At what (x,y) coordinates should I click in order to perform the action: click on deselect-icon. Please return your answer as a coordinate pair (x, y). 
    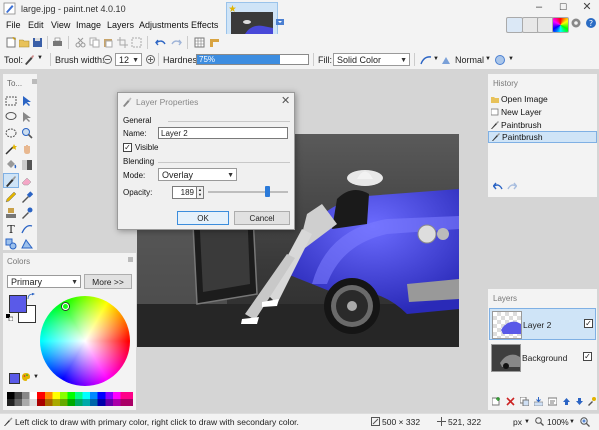
    Looking at the image, I should click on (136, 42).